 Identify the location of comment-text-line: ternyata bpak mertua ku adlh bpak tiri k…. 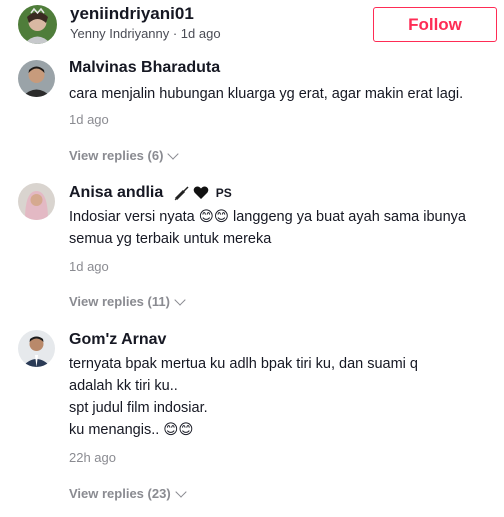
(243, 364).